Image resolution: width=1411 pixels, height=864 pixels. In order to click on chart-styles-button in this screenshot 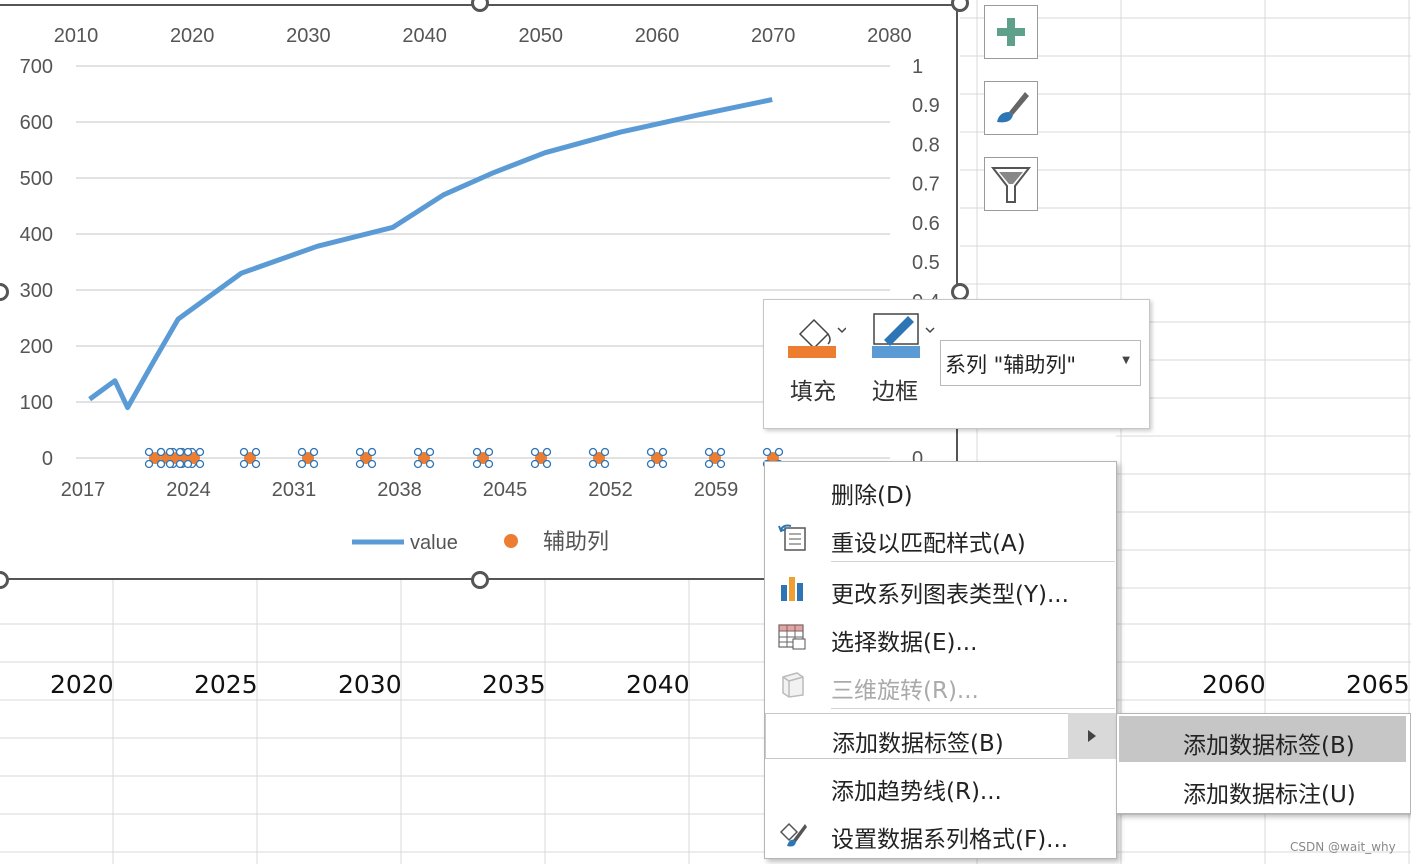, I will do `click(1011, 108)`.